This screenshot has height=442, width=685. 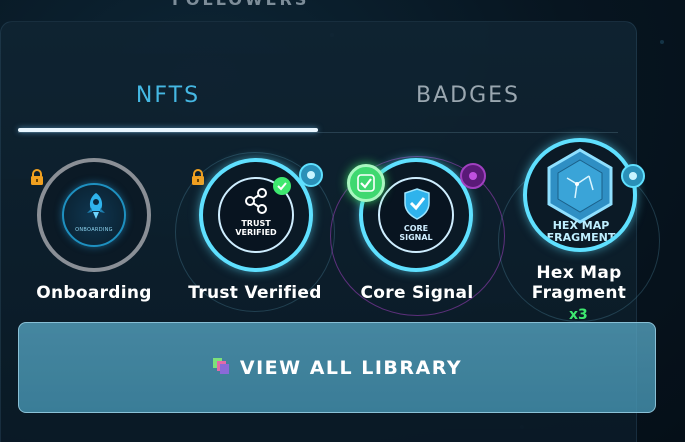 I want to click on share-nodes-icon, so click(x=256, y=203).